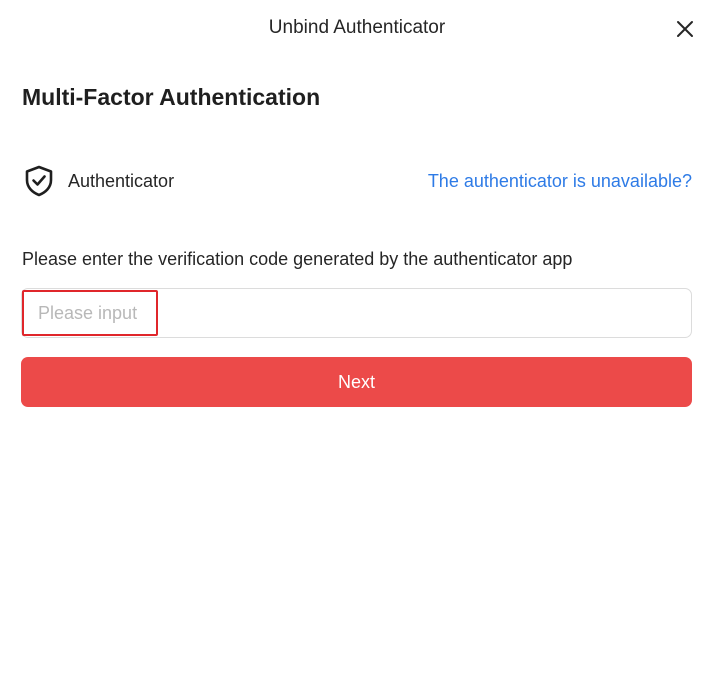 The height and width of the screenshot is (697, 714). Describe the element at coordinates (357, 27) in the screenshot. I see `dialog-title: Unbind Authenticator` at that location.